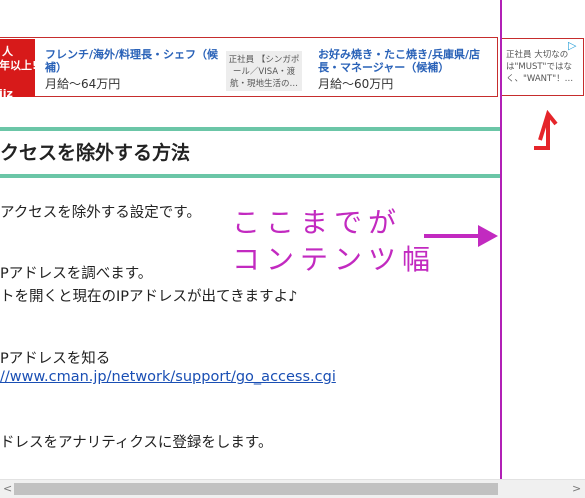 This screenshot has height=498, width=585. What do you see at coordinates (256, 489) in the screenshot?
I see `scrollbar-thumb` at bounding box center [256, 489].